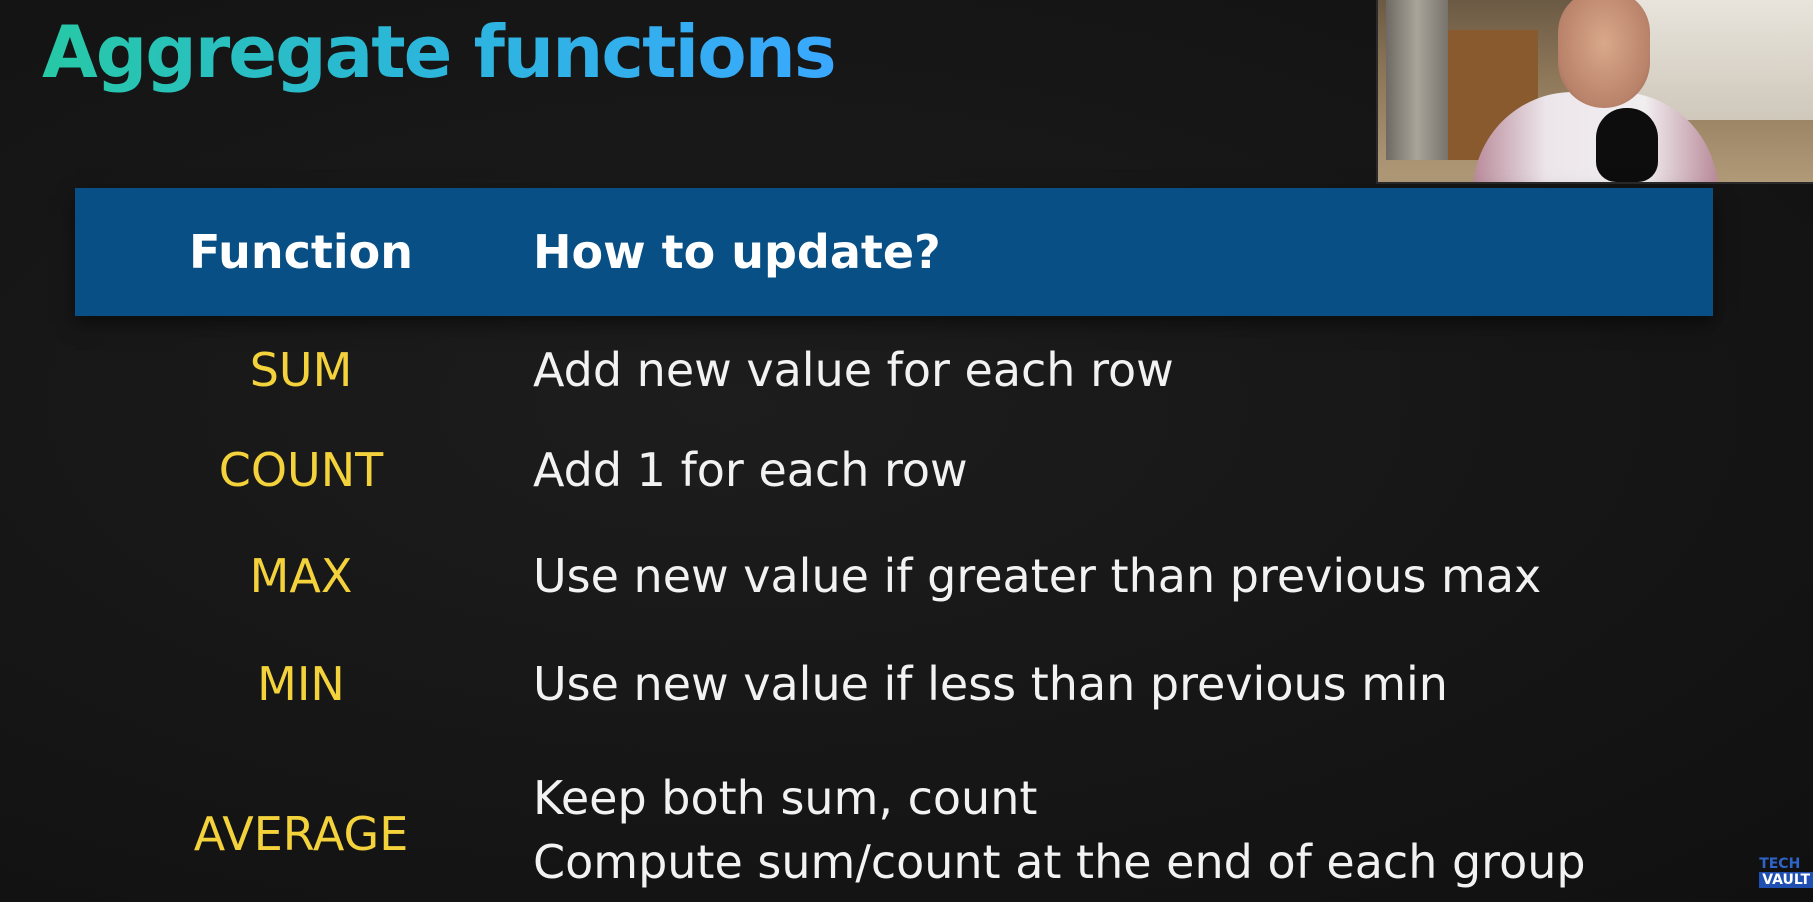  I want to click on description-count: Add 1 for each row, so click(750, 470).